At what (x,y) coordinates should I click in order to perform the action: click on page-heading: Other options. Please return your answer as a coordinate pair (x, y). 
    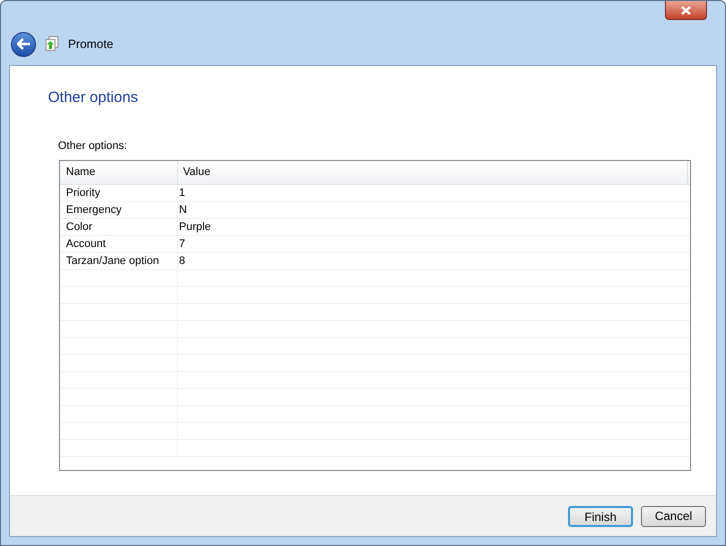
    Looking at the image, I should click on (94, 98).